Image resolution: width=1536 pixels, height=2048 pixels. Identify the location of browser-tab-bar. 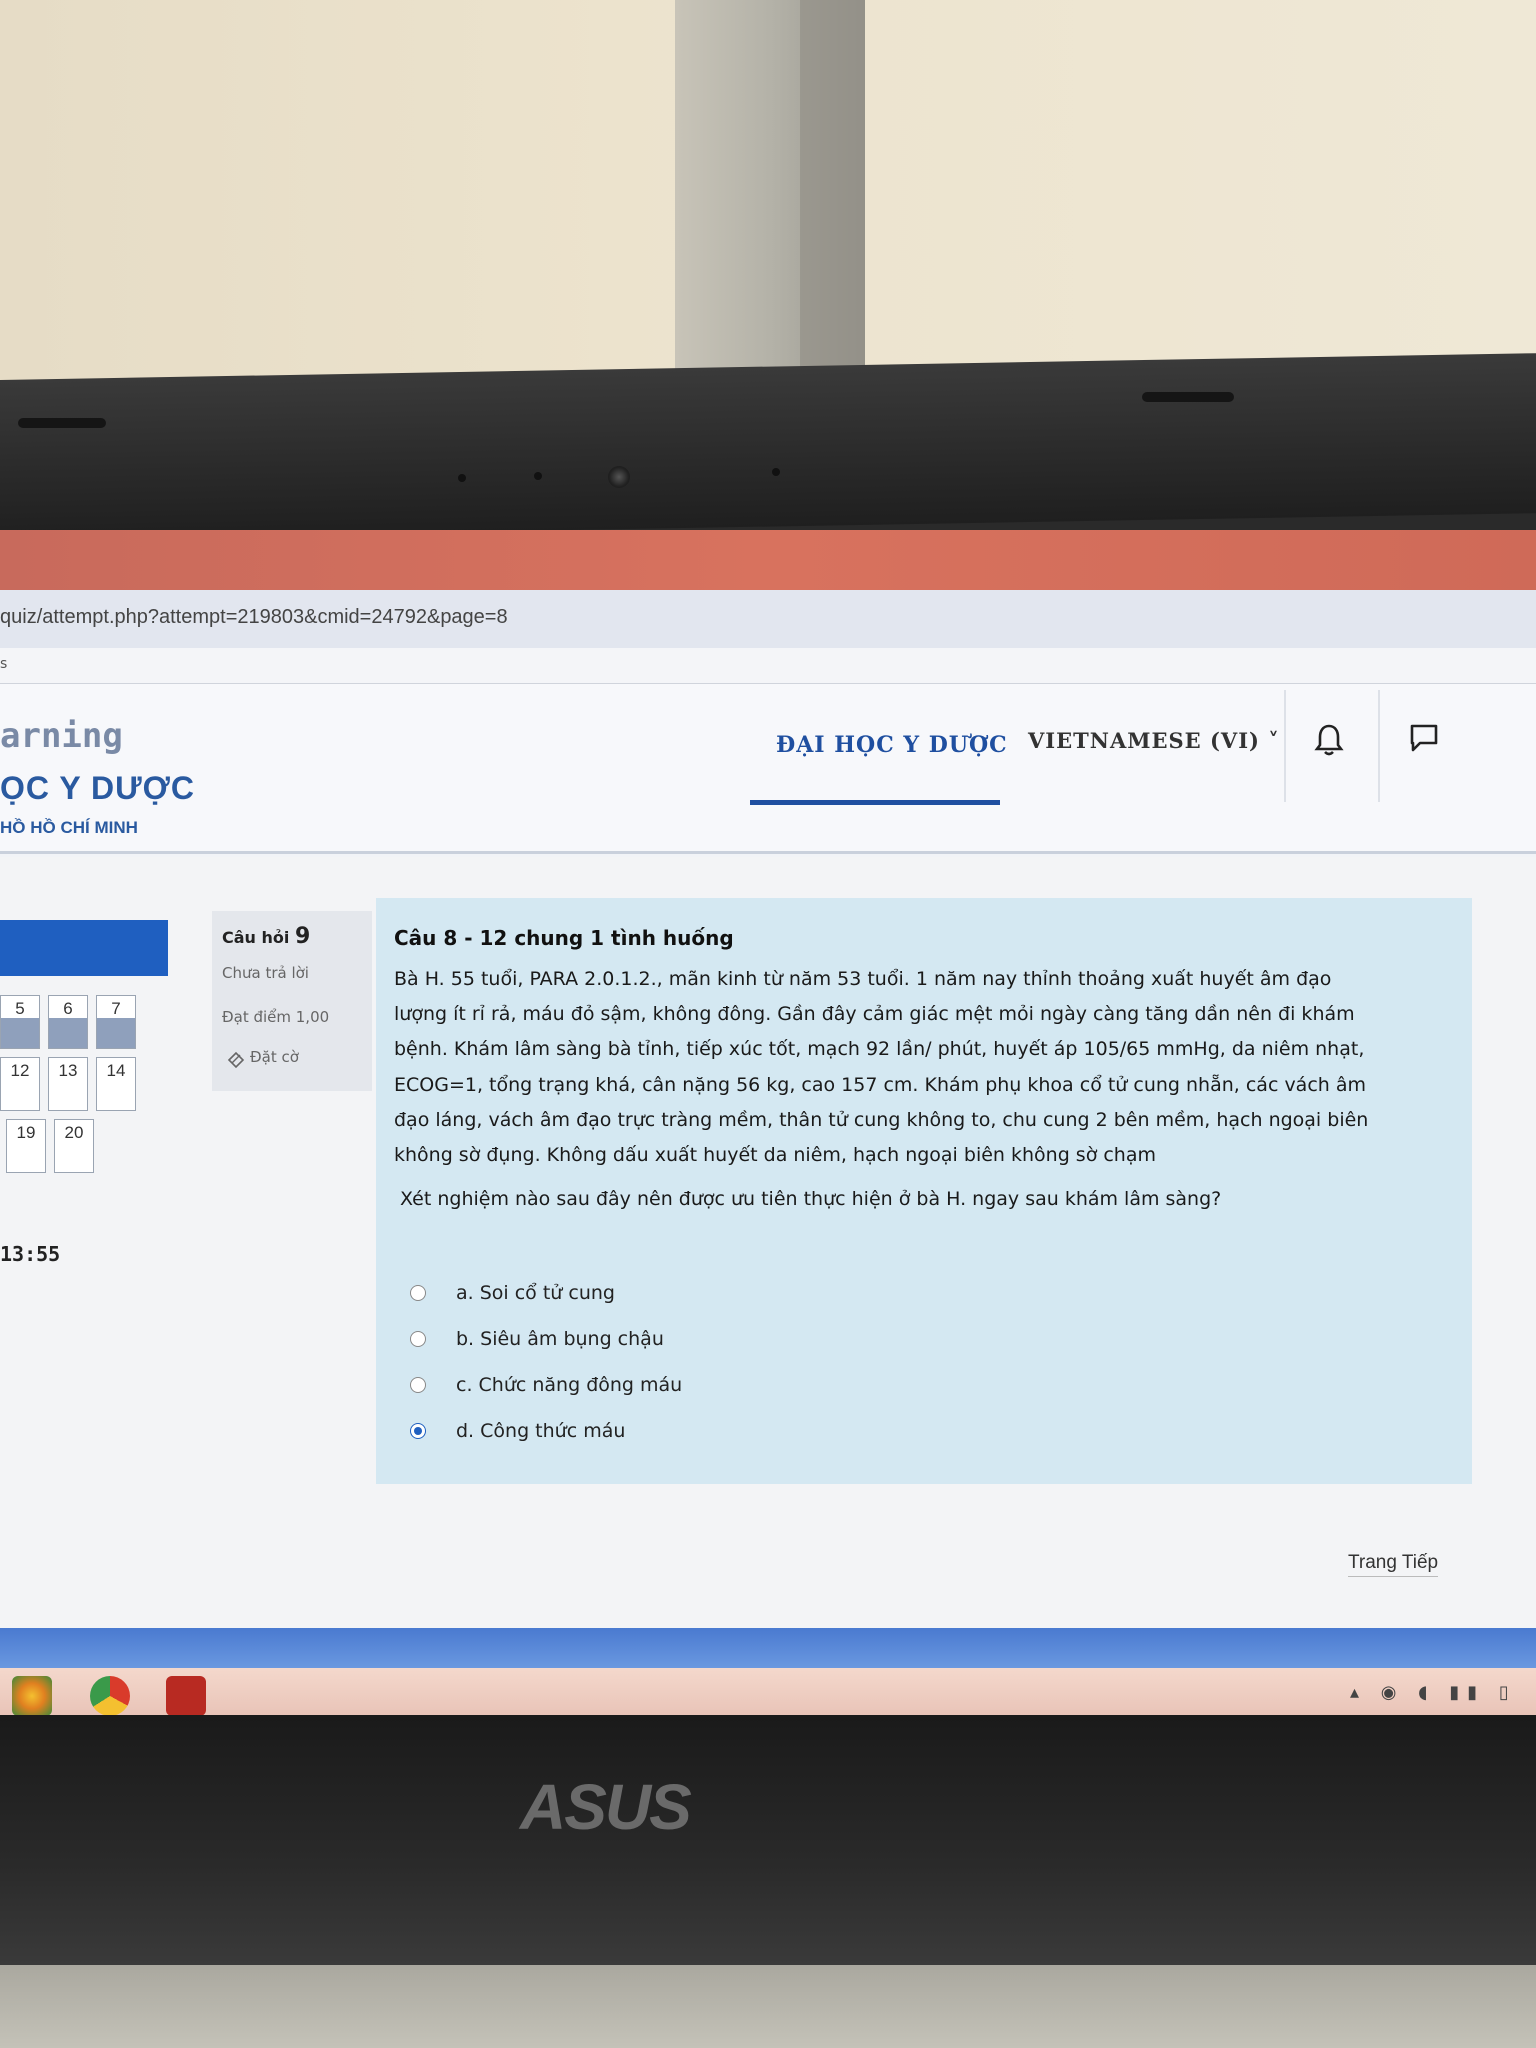
(768, 560).